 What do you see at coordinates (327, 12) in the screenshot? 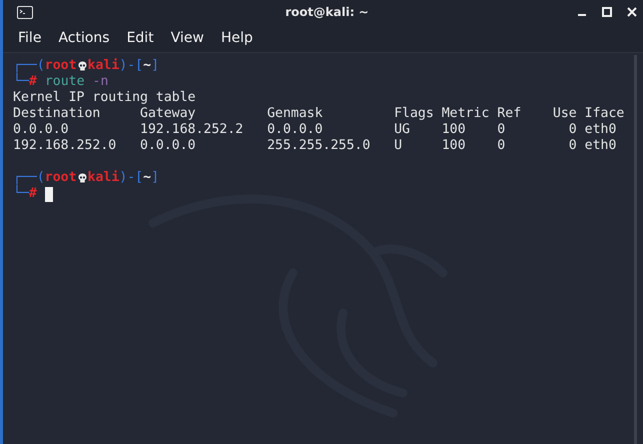
I see `window-title: root@kali: ~` at bounding box center [327, 12].